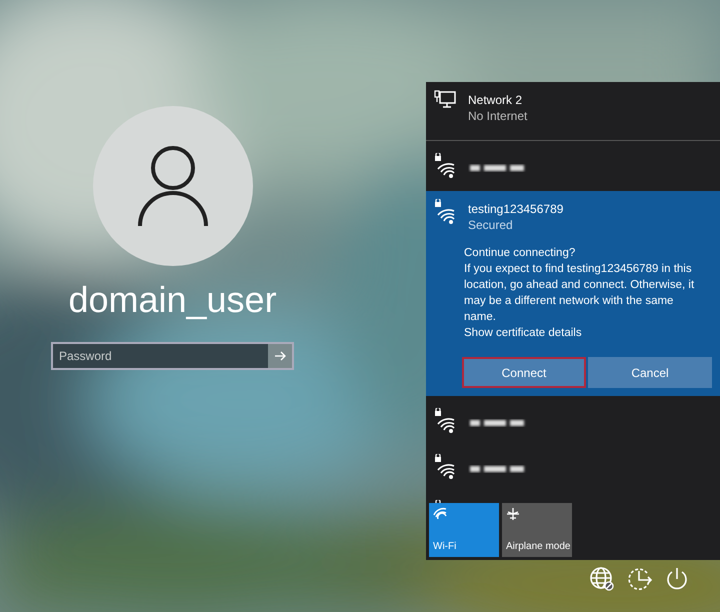 This screenshot has height=612, width=720. What do you see at coordinates (173, 186) in the screenshot?
I see `person-icon` at bounding box center [173, 186].